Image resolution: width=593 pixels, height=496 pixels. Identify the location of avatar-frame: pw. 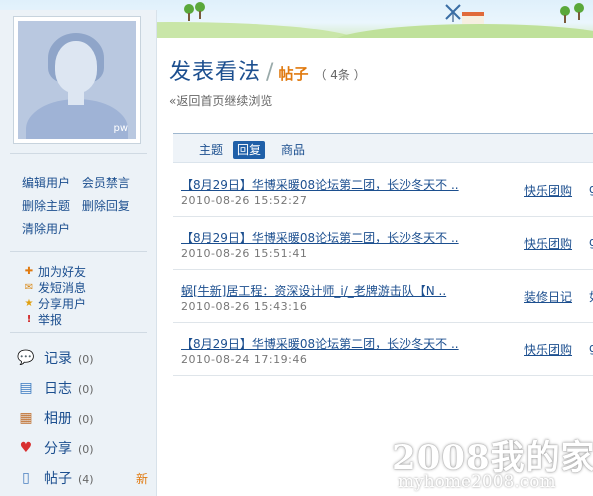
(77, 80).